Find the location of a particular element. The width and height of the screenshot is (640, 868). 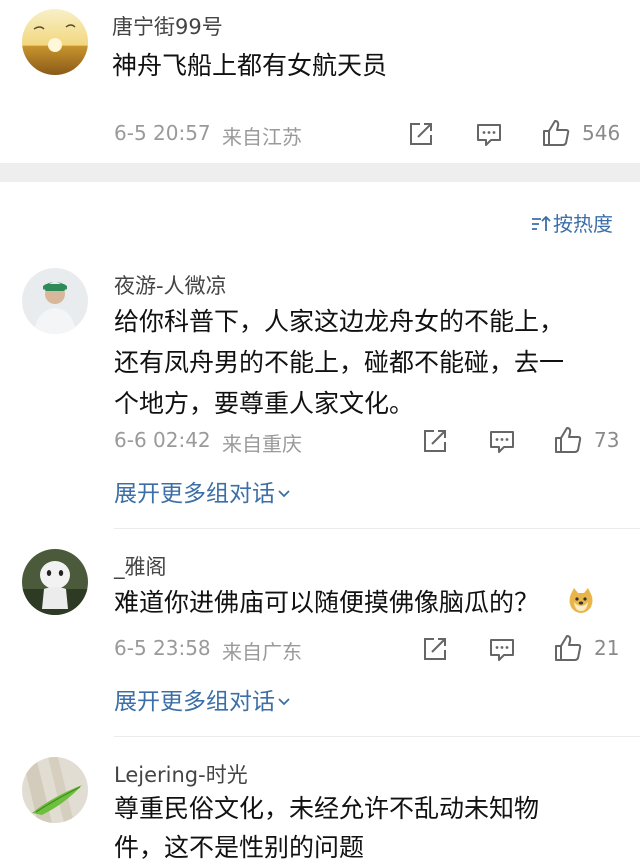

feather-avatar-image is located at coordinates (55, 790).